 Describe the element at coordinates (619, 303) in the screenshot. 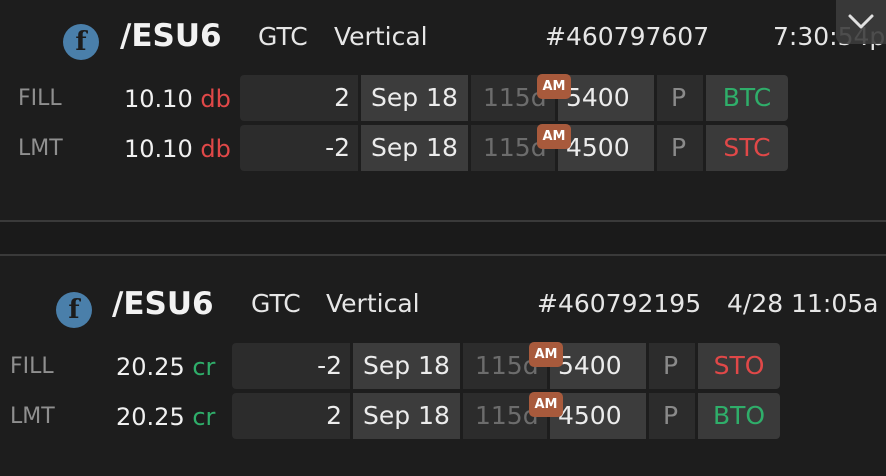

I see `order-id: #460792195` at that location.